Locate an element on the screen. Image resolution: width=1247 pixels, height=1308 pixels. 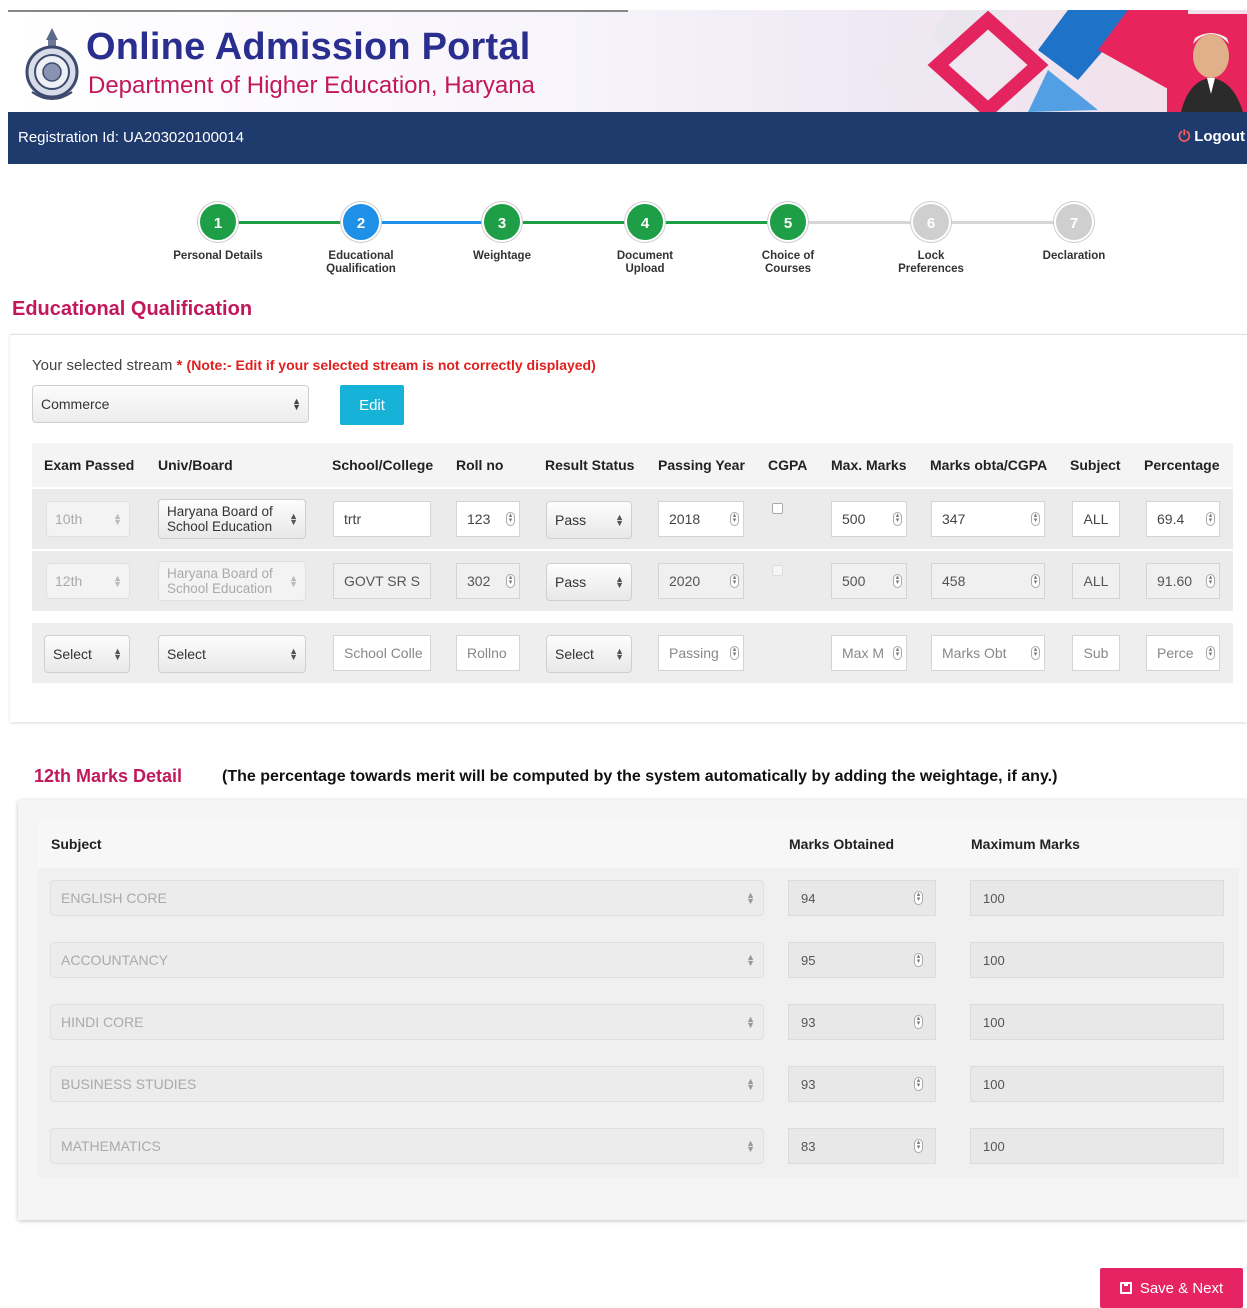
school-placeholder: School Colle is located at coordinates (383, 653).